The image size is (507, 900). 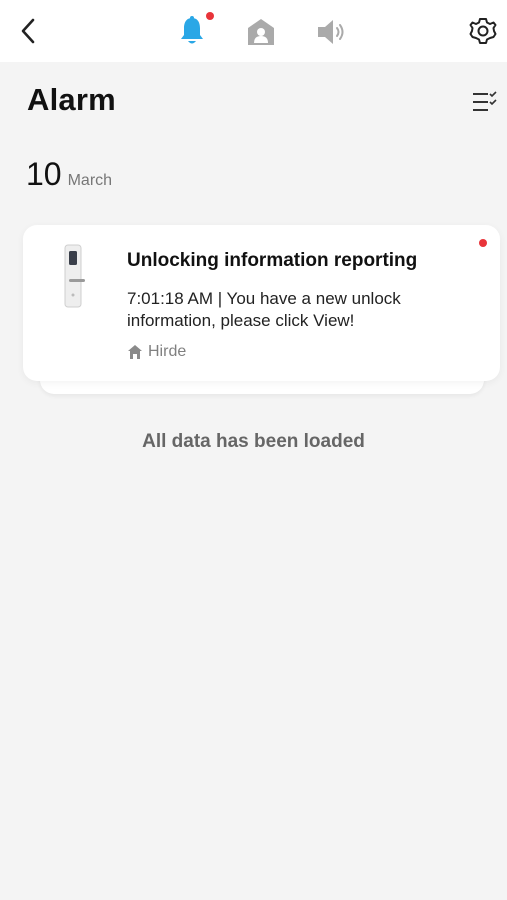 I want to click on filter-button, so click(x=484, y=102).